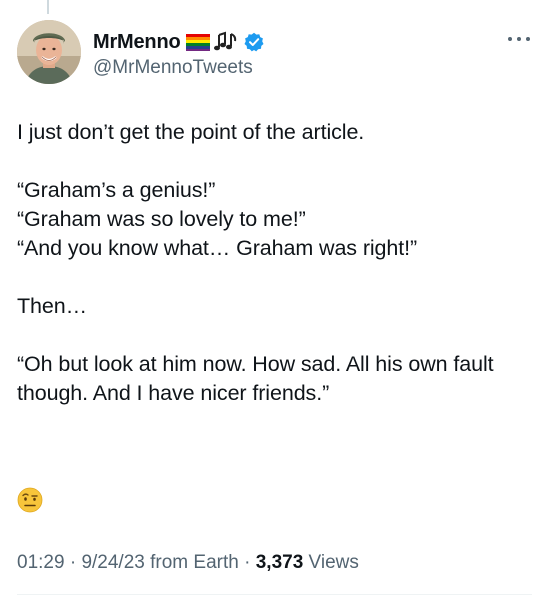  I want to click on rainbow-flag-icon, so click(198, 42).